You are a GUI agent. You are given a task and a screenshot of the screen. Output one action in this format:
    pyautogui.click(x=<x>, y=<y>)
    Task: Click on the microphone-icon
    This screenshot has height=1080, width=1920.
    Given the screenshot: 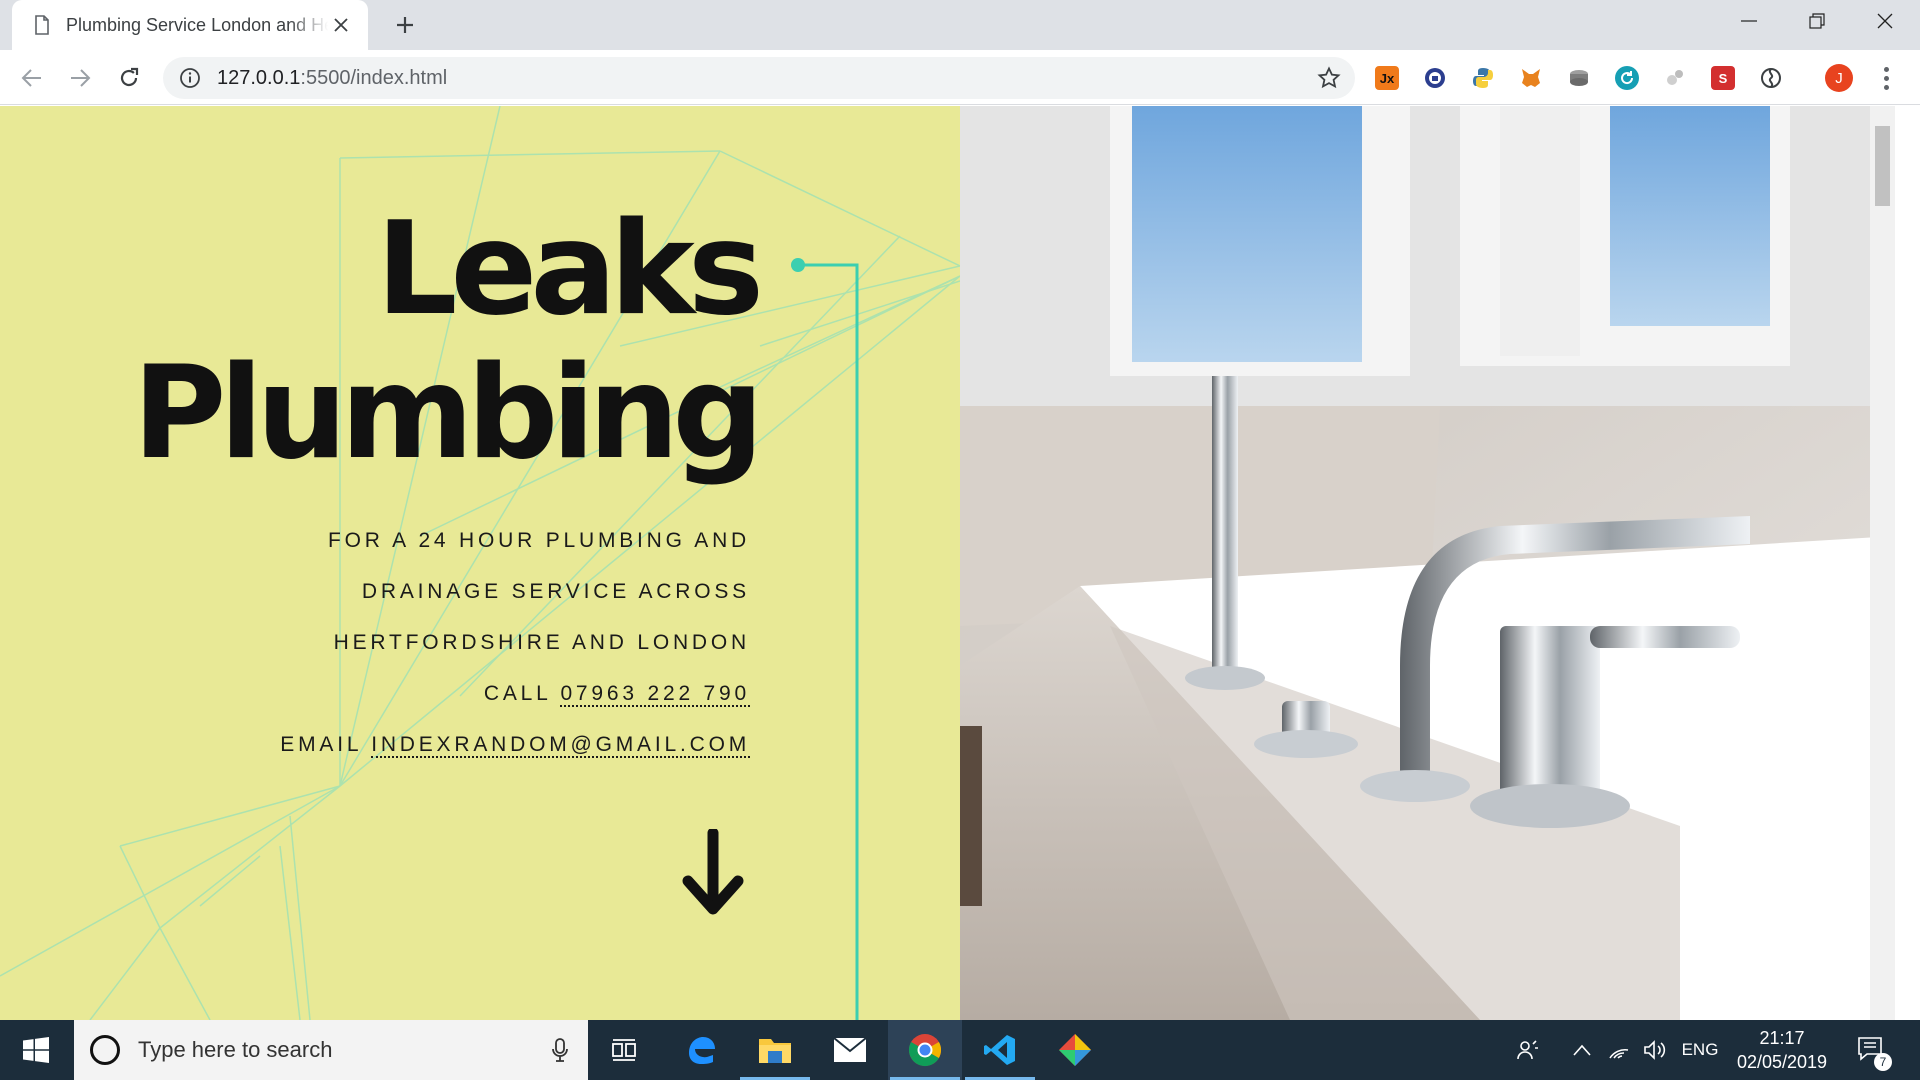 What is the action you would take?
    pyautogui.click(x=560, y=1050)
    